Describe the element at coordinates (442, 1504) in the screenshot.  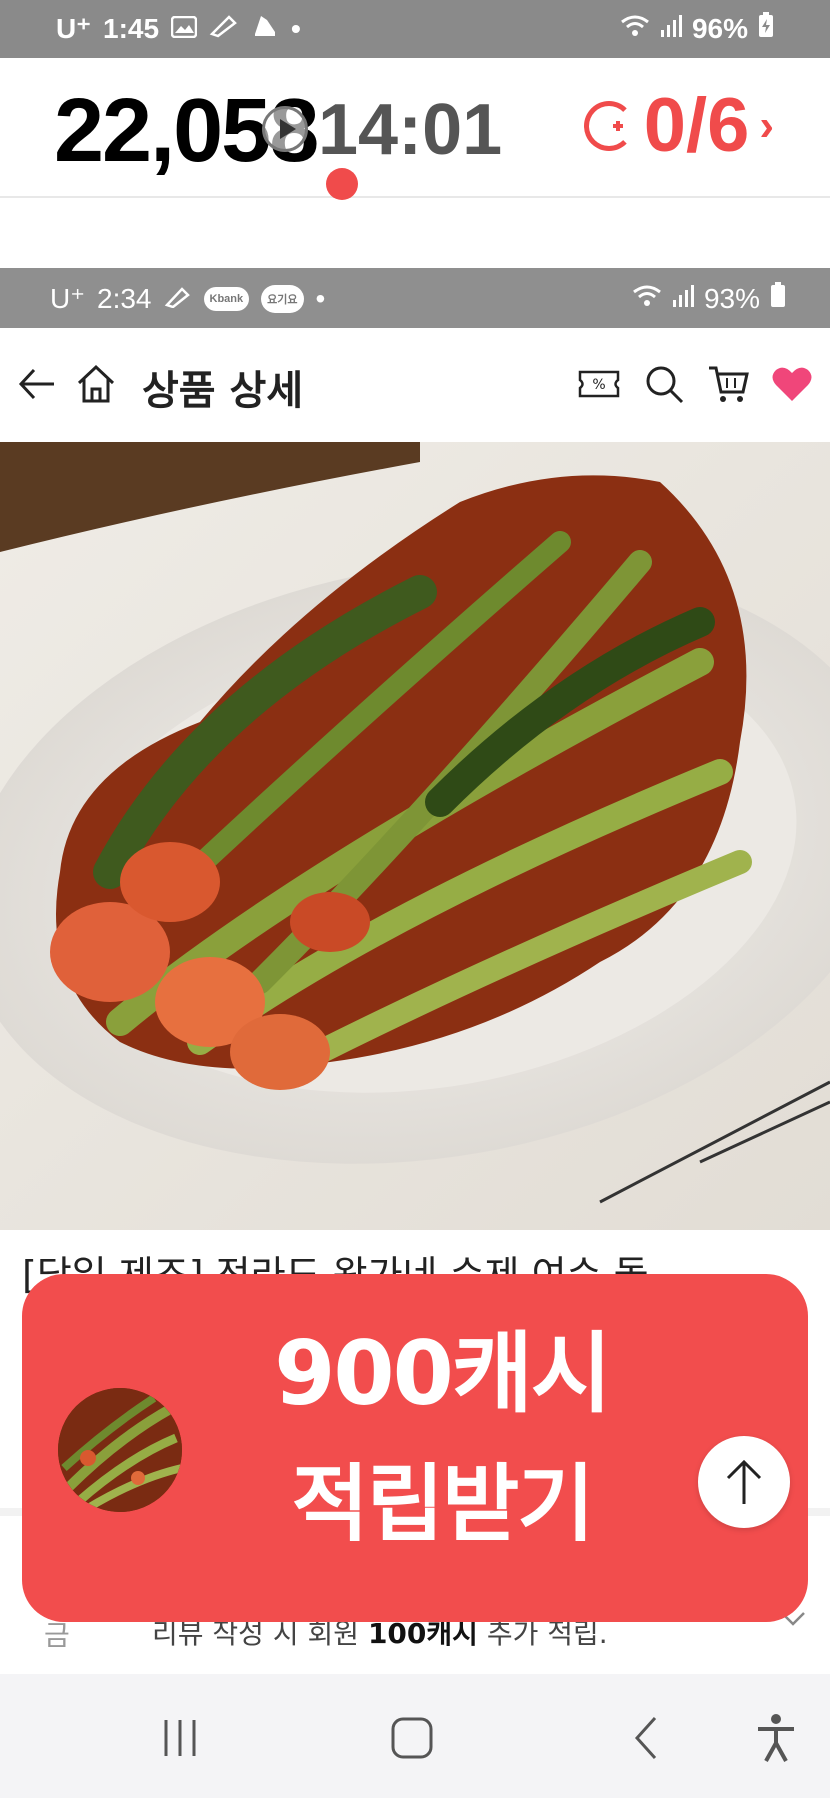
I see `promo-claim-label: 적립받기` at that location.